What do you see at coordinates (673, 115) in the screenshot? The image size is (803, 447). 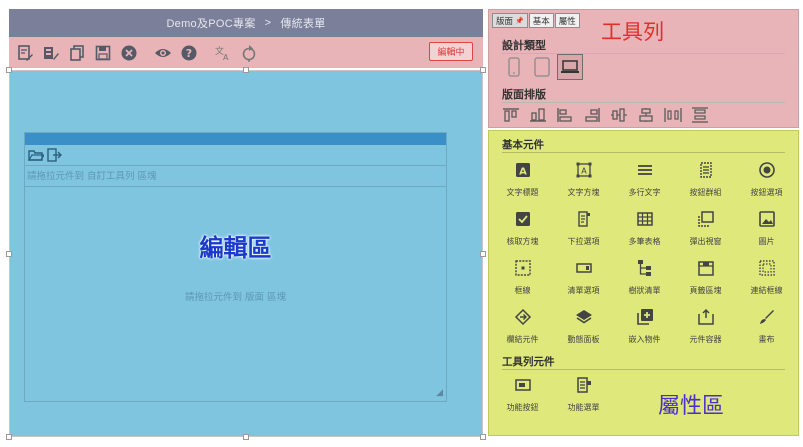 I see `distribute-horizontal-icon` at bounding box center [673, 115].